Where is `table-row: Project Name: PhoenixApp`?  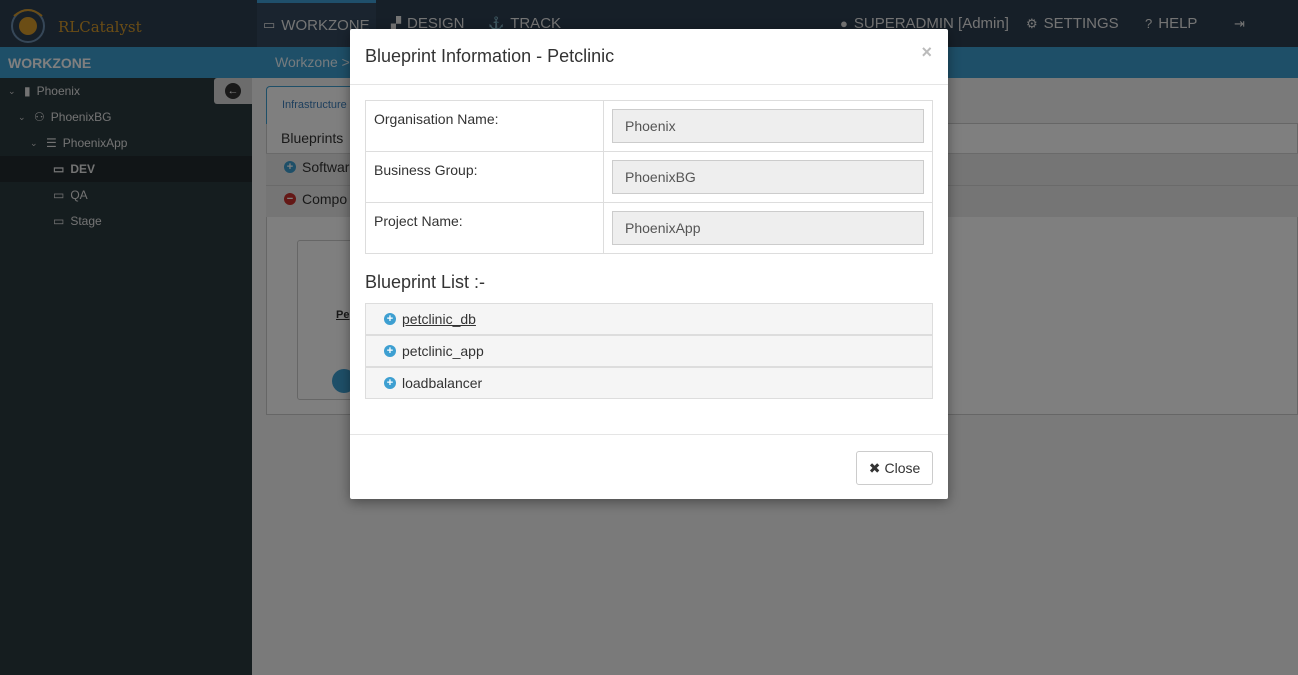 table-row: Project Name: PhoenixApp is located at coordinates (649, 228).